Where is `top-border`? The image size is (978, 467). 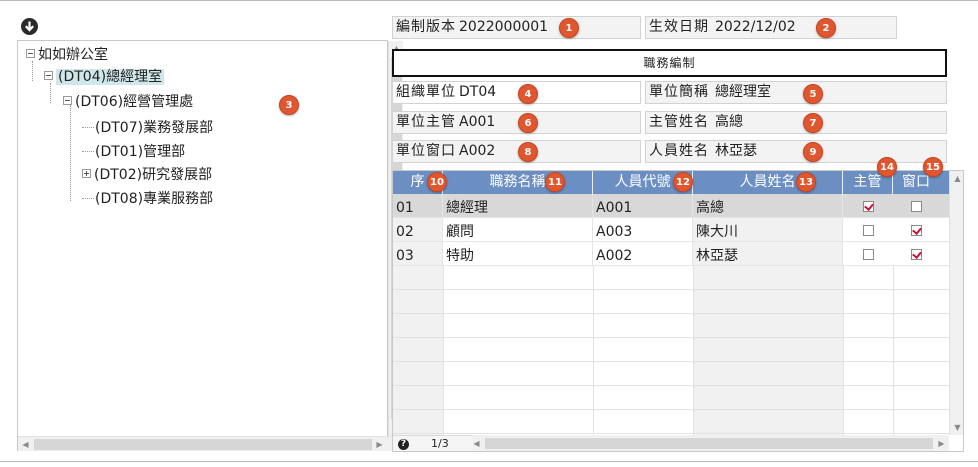
top-border is located at coordinates (489, 1).